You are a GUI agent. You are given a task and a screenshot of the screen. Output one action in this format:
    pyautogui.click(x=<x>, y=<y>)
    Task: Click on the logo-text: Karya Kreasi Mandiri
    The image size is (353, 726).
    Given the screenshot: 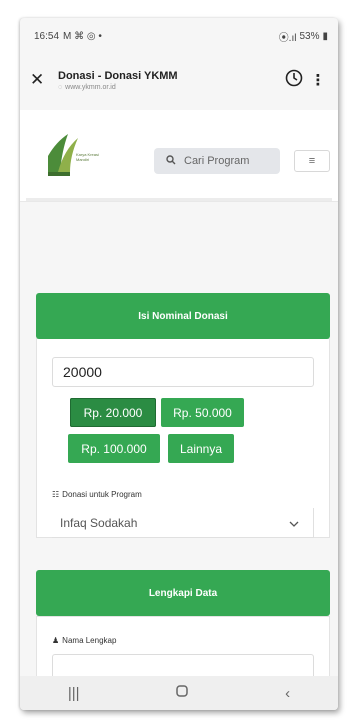 What is the action you would take?
    pyautogui.click(x=87, y=157)
    